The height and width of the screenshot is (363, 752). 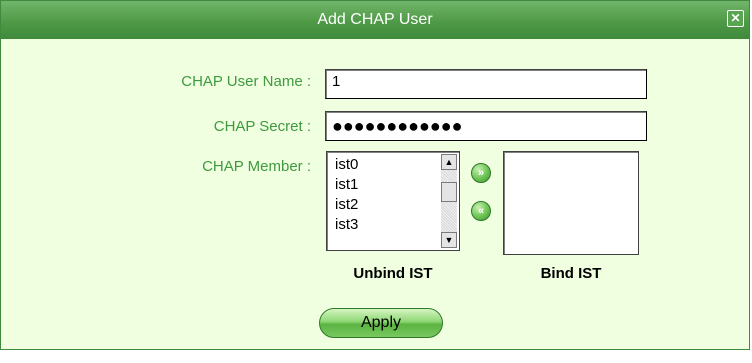 What do you see at coordinates (393, 205) in the screenshot?
I see `list-item: ist2` at bounding box center [393, 205].